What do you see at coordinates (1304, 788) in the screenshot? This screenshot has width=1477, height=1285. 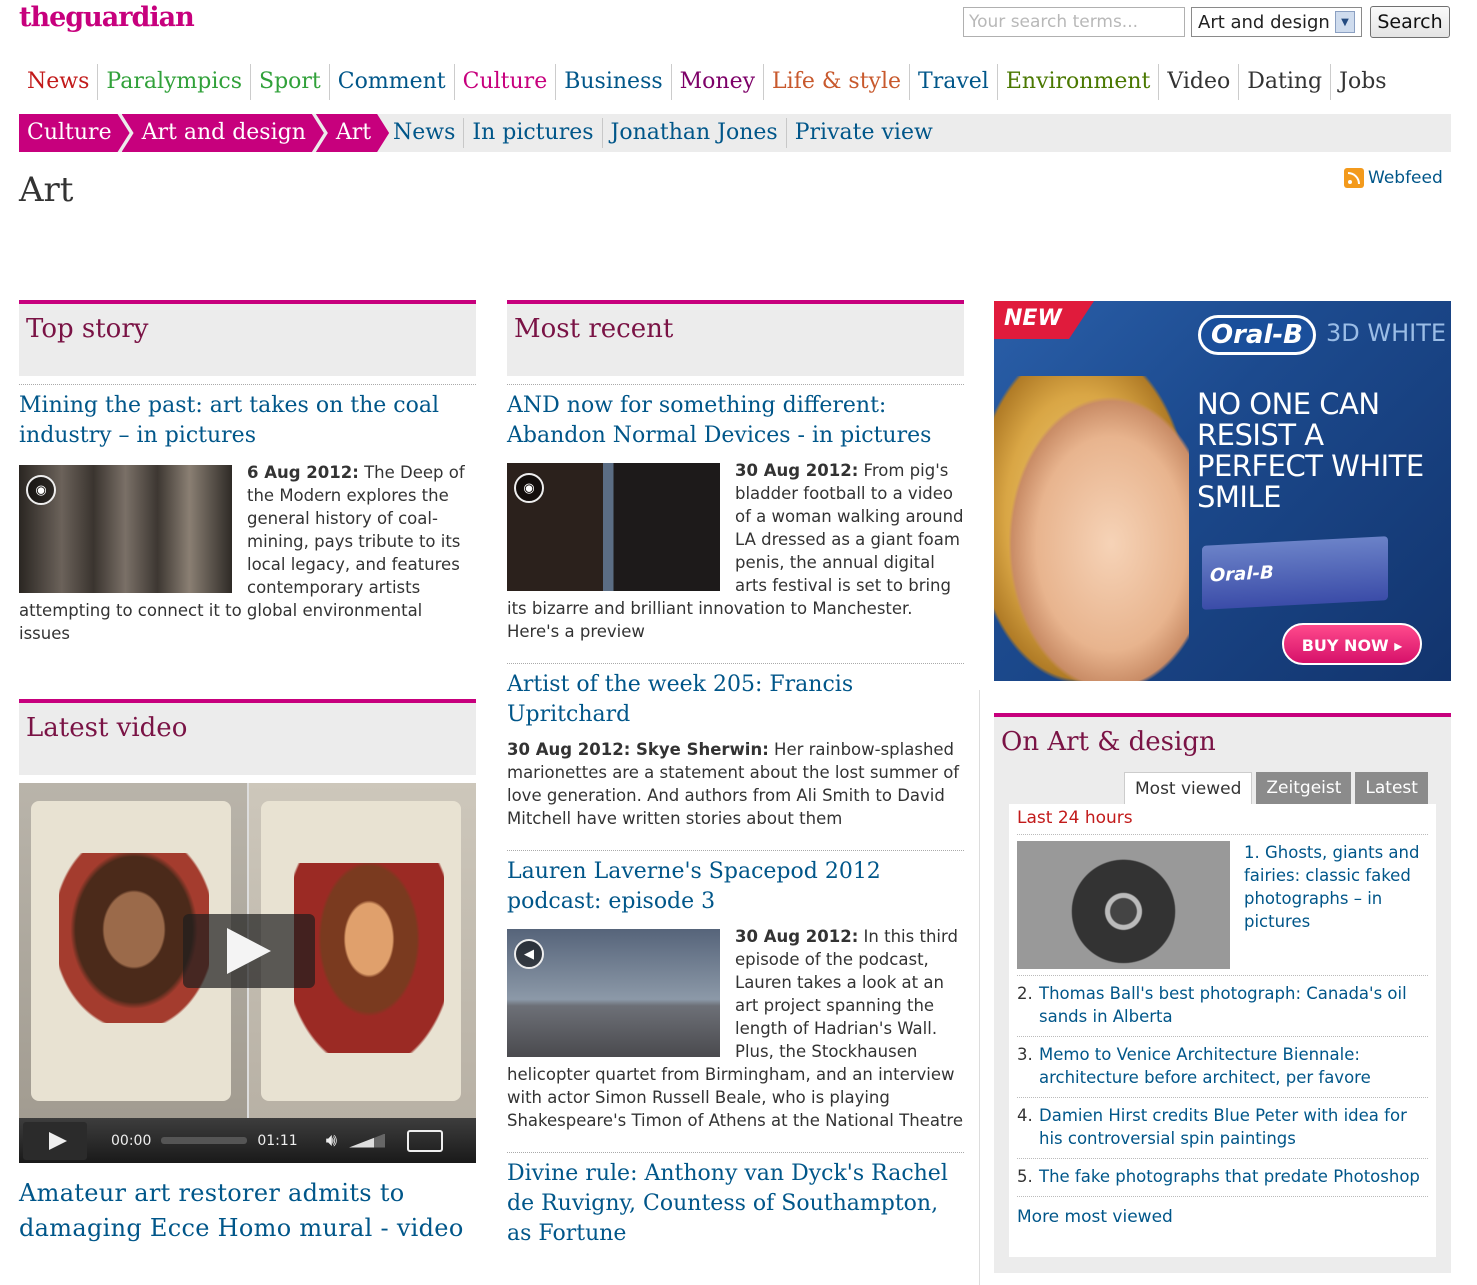 I see `tab-zeitgeist: Zeitgeist` at bounding box center [1304, 788].